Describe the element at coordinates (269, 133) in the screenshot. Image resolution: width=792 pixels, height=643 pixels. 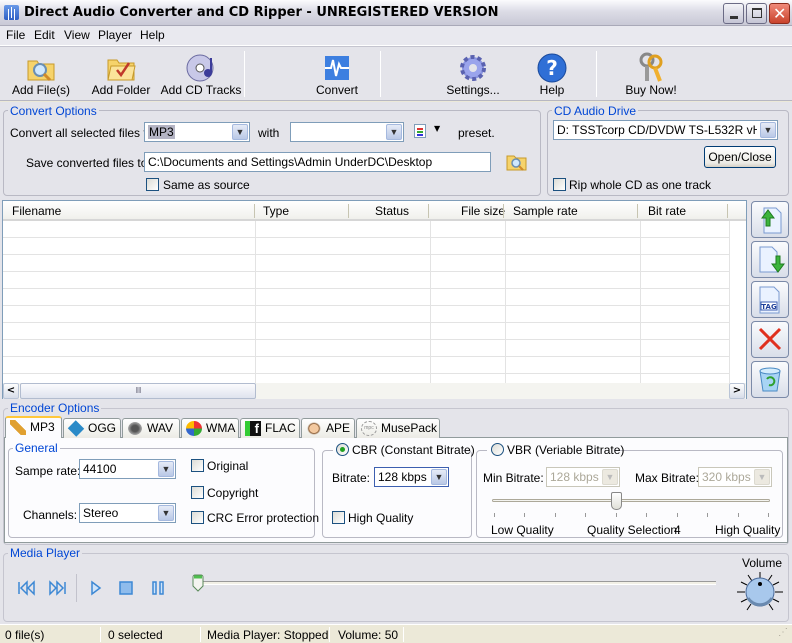
I see `with-label: with` at that location.